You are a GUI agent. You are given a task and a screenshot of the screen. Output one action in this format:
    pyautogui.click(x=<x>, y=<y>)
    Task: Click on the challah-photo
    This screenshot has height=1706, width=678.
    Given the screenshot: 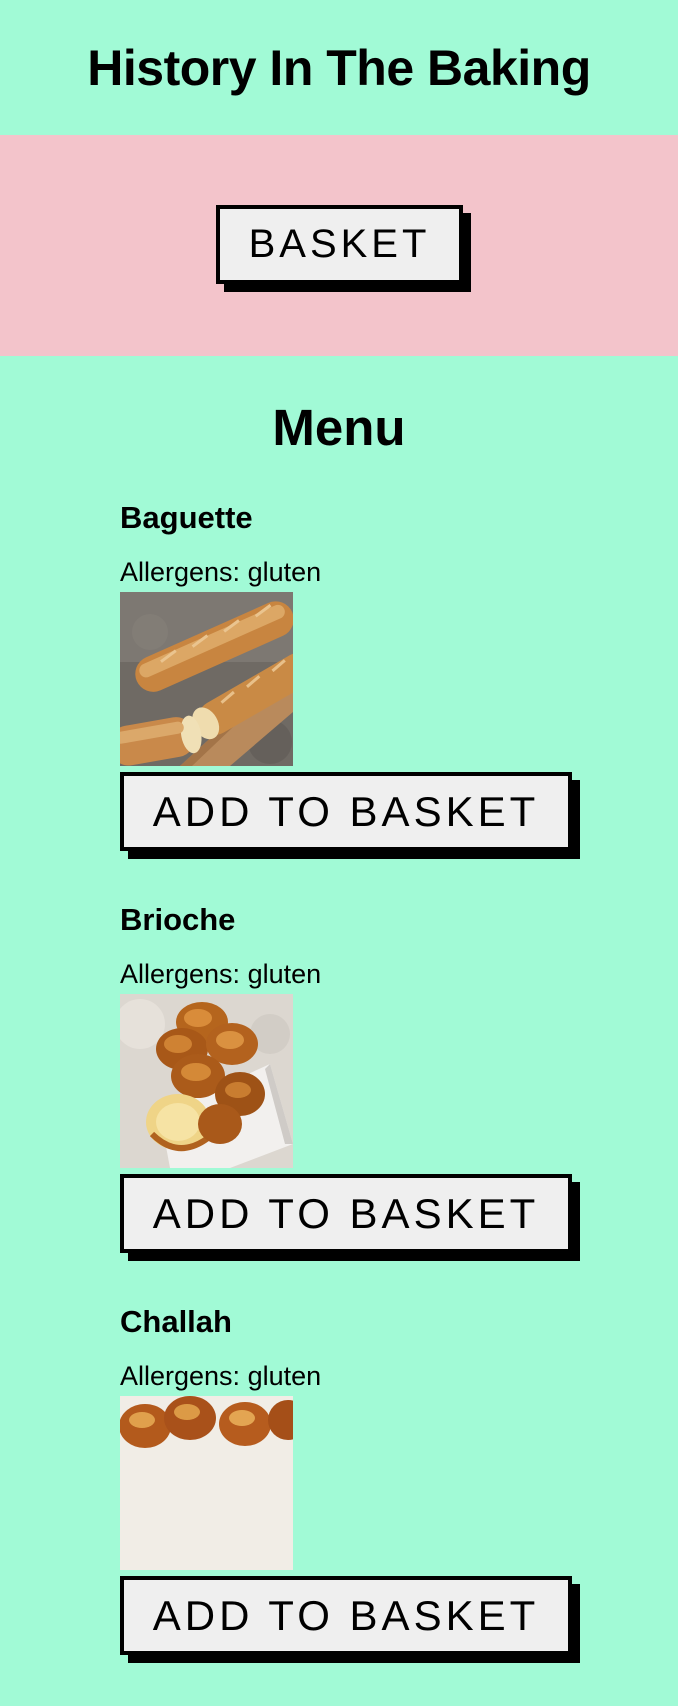 What is the action you would take?
    pyautogui.click(x=206, y=1483)
    